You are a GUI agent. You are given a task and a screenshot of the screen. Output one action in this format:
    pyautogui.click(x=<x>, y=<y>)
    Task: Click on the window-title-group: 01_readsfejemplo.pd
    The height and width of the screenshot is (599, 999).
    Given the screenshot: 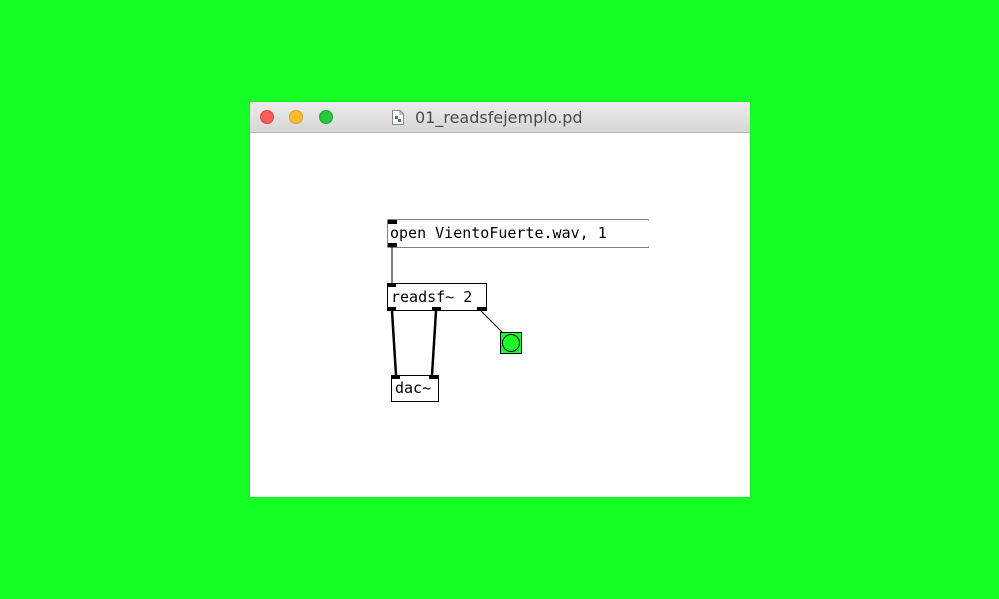 What is the action you would take?
    pyautogui.click(x=487, y=117)
    